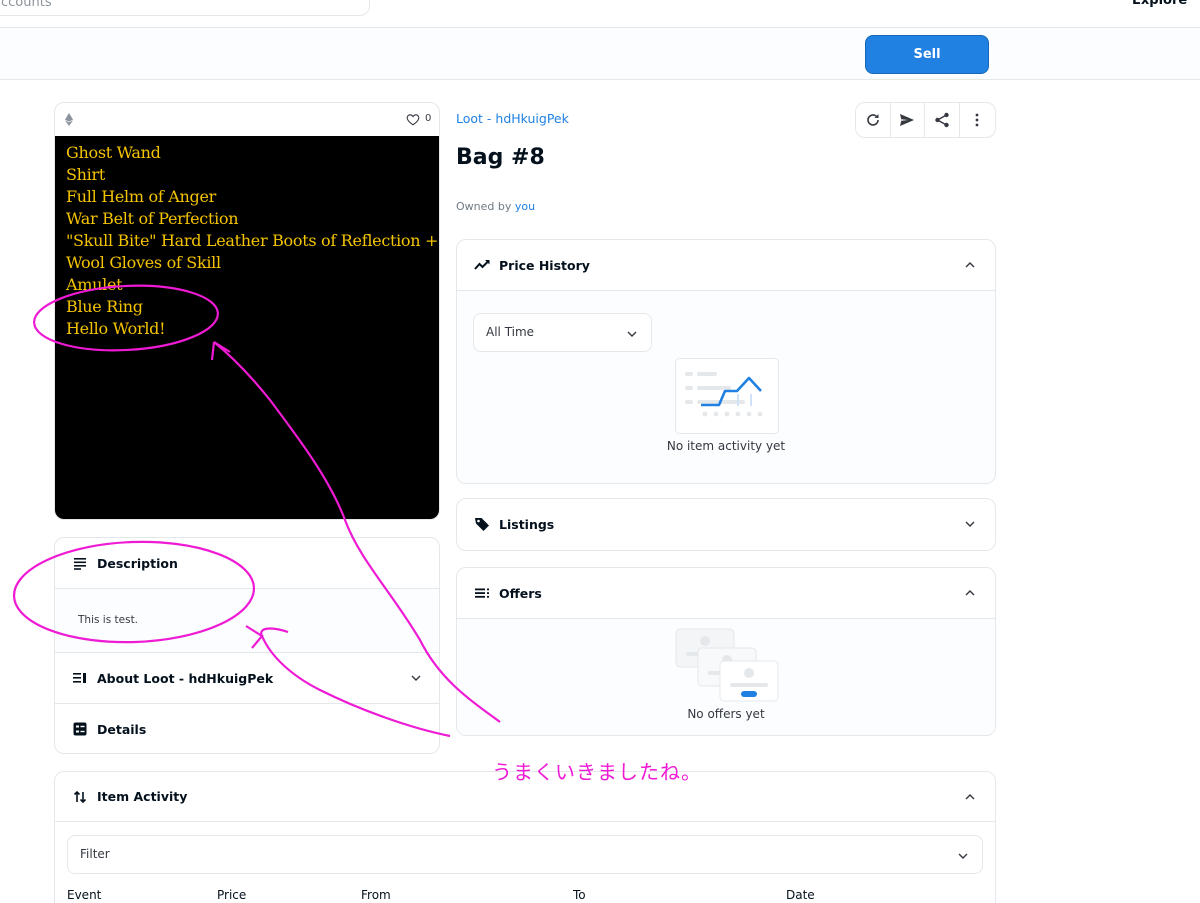 The width and height of the screenshot is (1200, 903). I want to click on loot-item: Full Helm of Anger, so click(141, 196).